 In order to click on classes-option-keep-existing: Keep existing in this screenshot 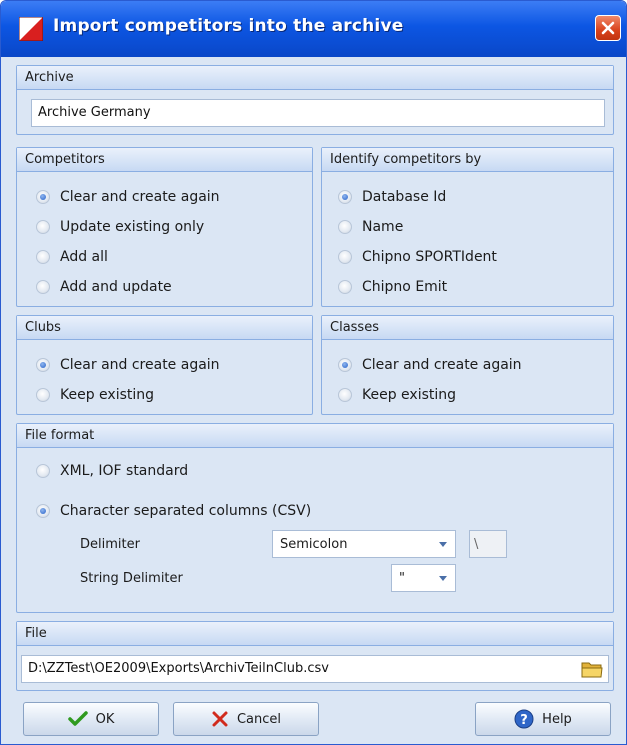, I will do `click(397, 395)`.